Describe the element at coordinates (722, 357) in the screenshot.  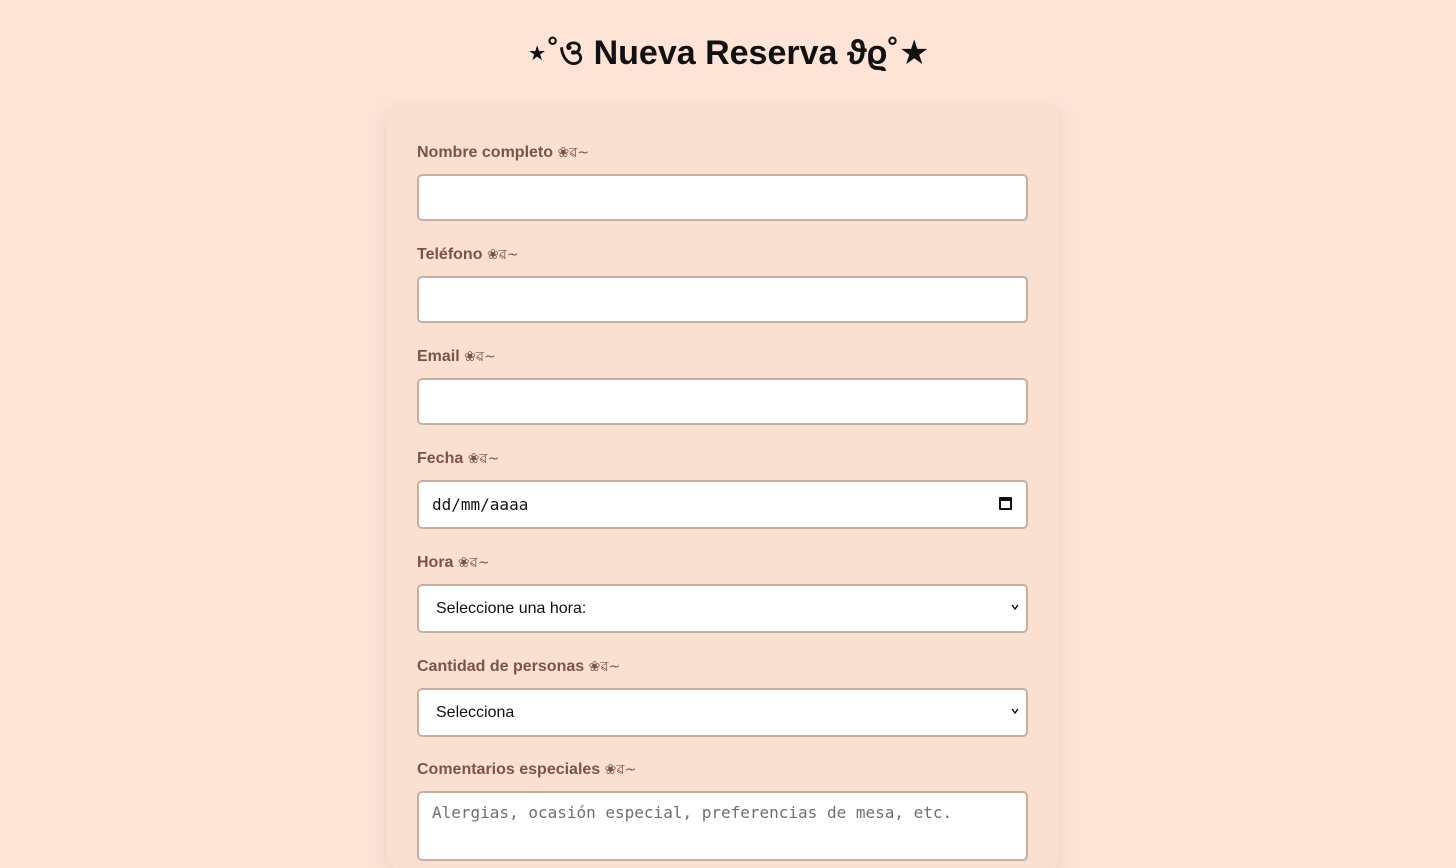
I see `email-label: Email ❀ৱ~` at that location.